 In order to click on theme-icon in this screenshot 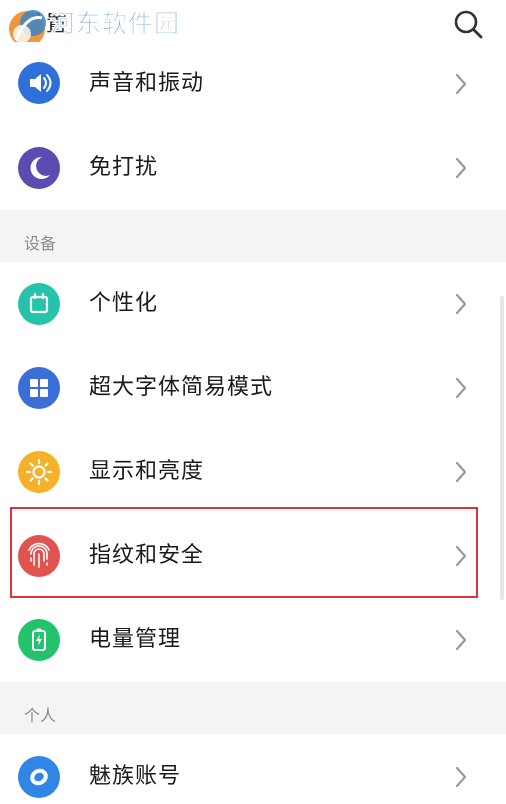, I will do `click(39, 304)`.